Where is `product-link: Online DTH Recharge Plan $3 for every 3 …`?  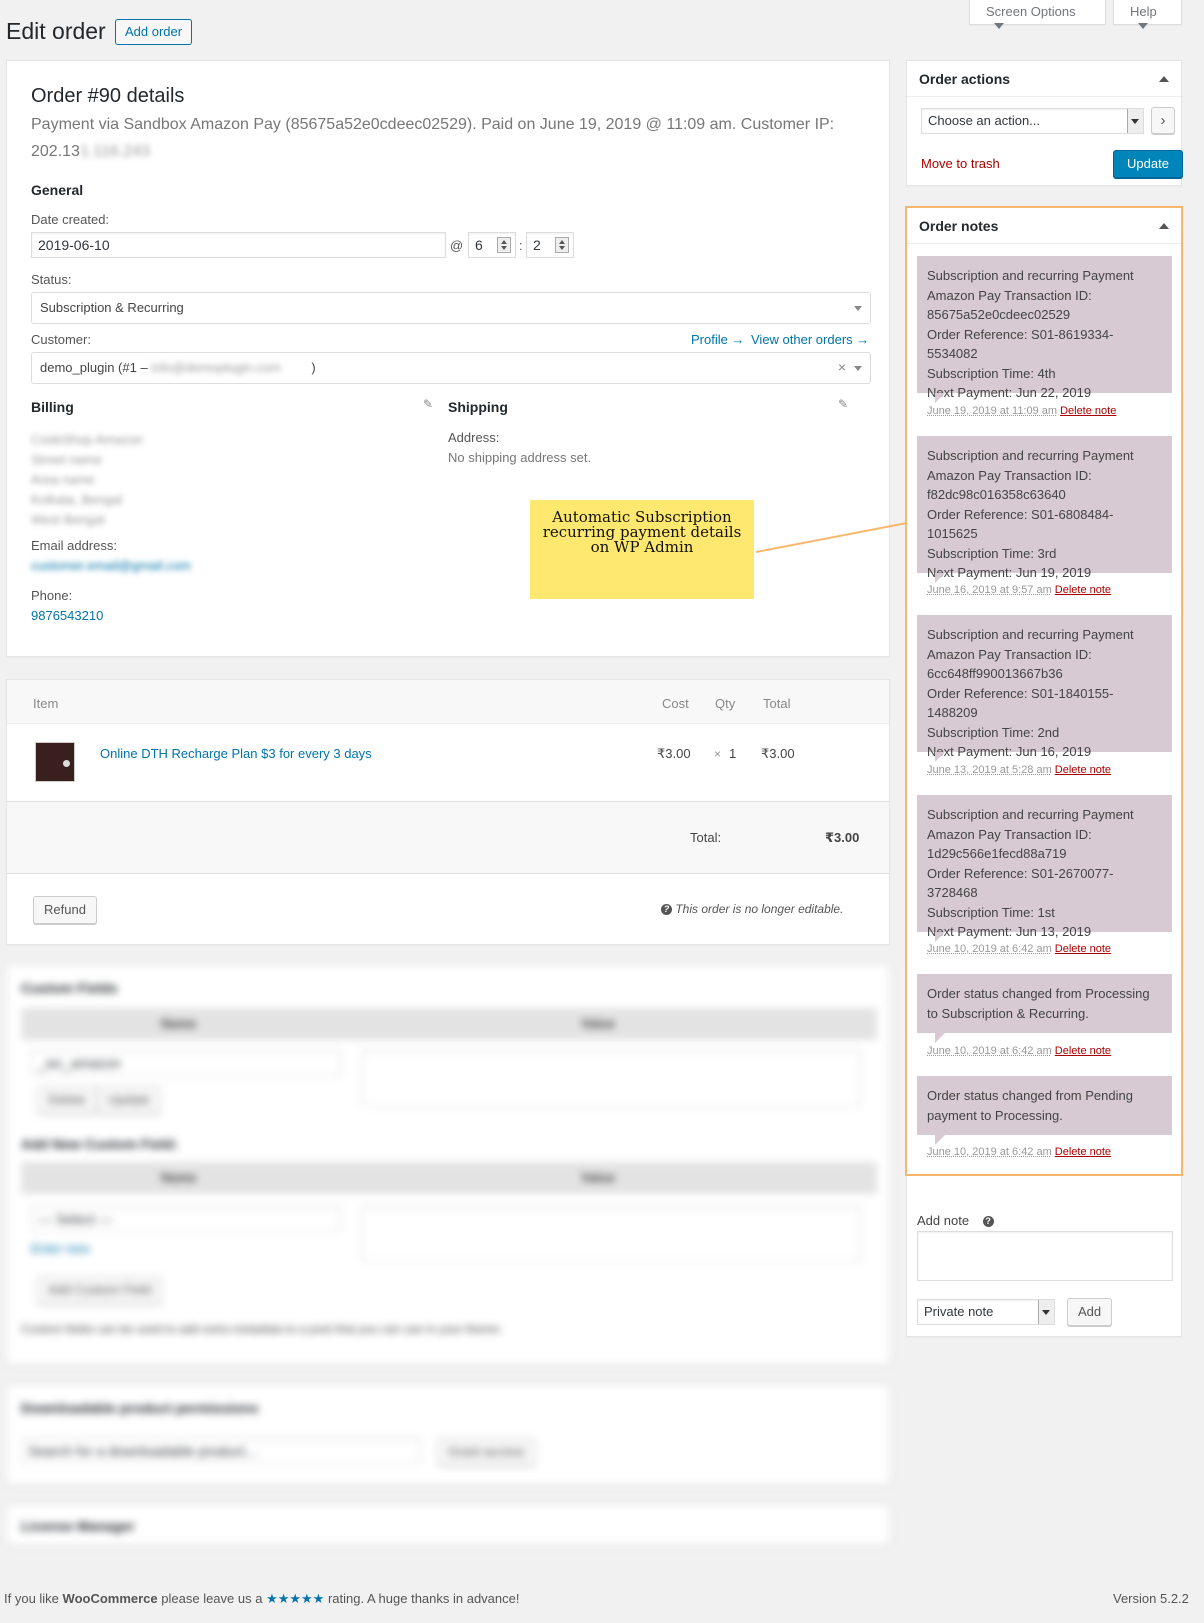 product-link: Online DTH Recharge Plan $3 for every 3 … is located at coordinates (236, 753).